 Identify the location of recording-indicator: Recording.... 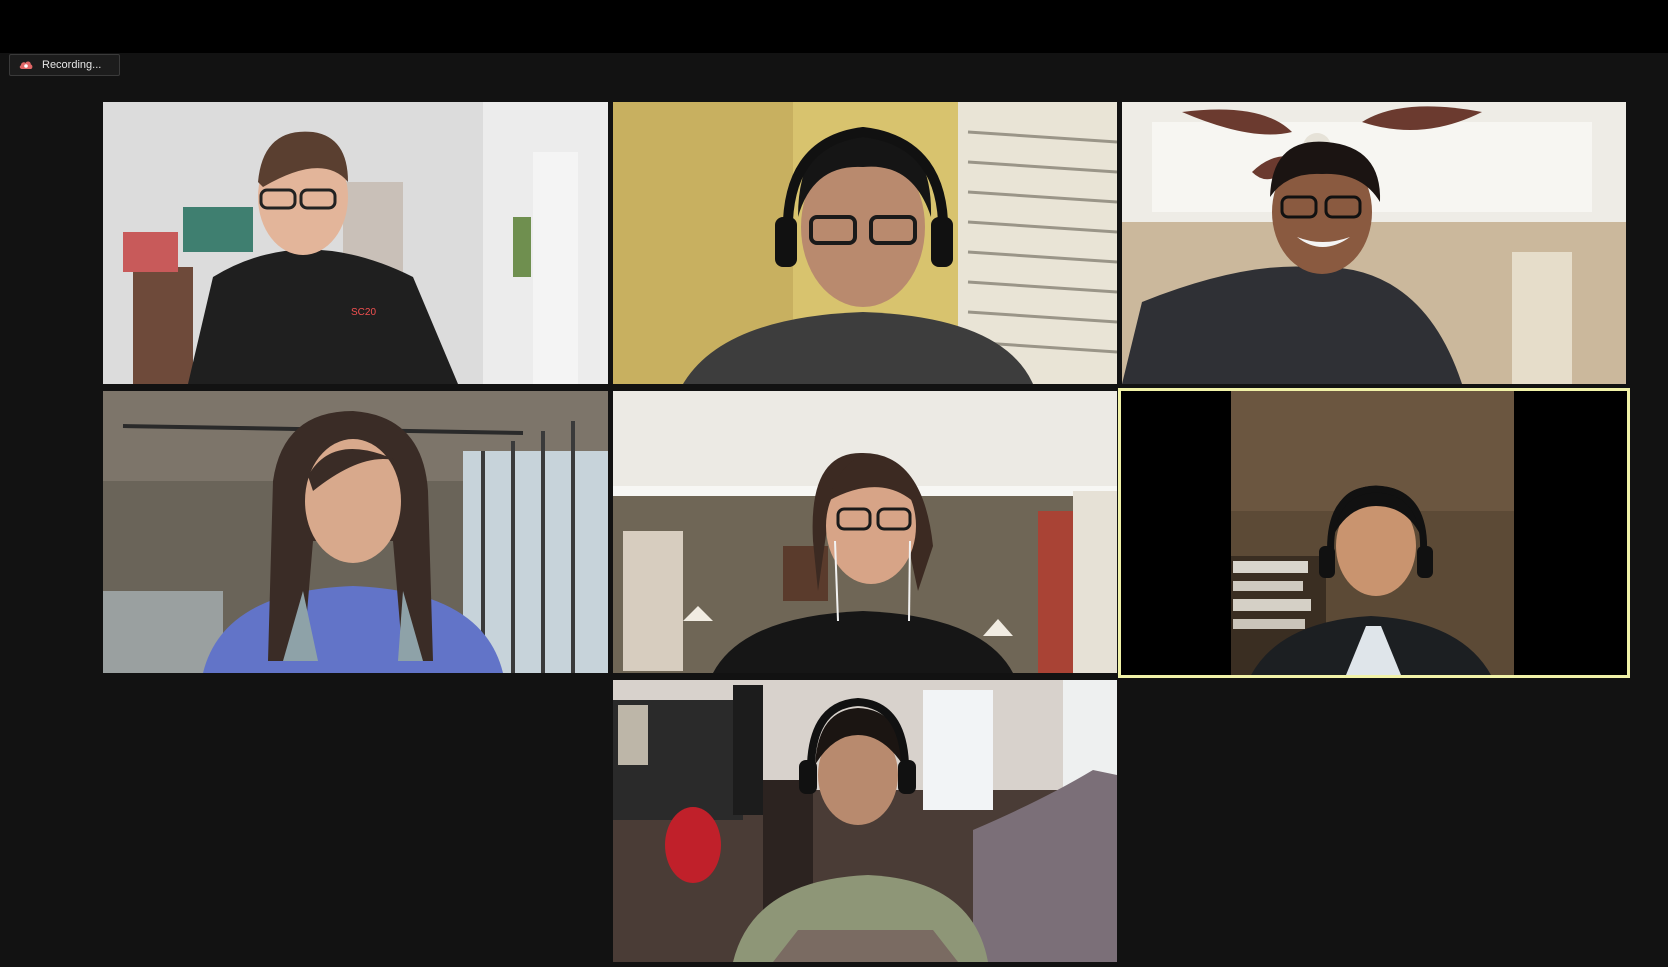
(64, 65).